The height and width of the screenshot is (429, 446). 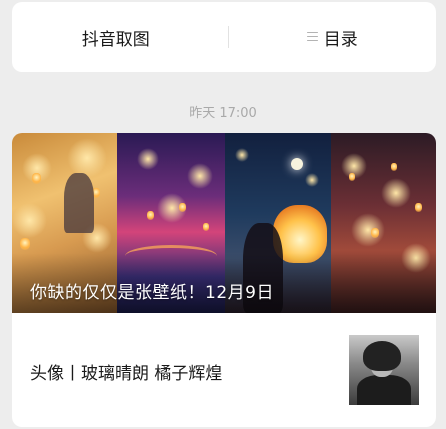 I want to click on article-cover-title: 你缺的仅仅是张壁纸！12月9日, so click(x=152, y=293).